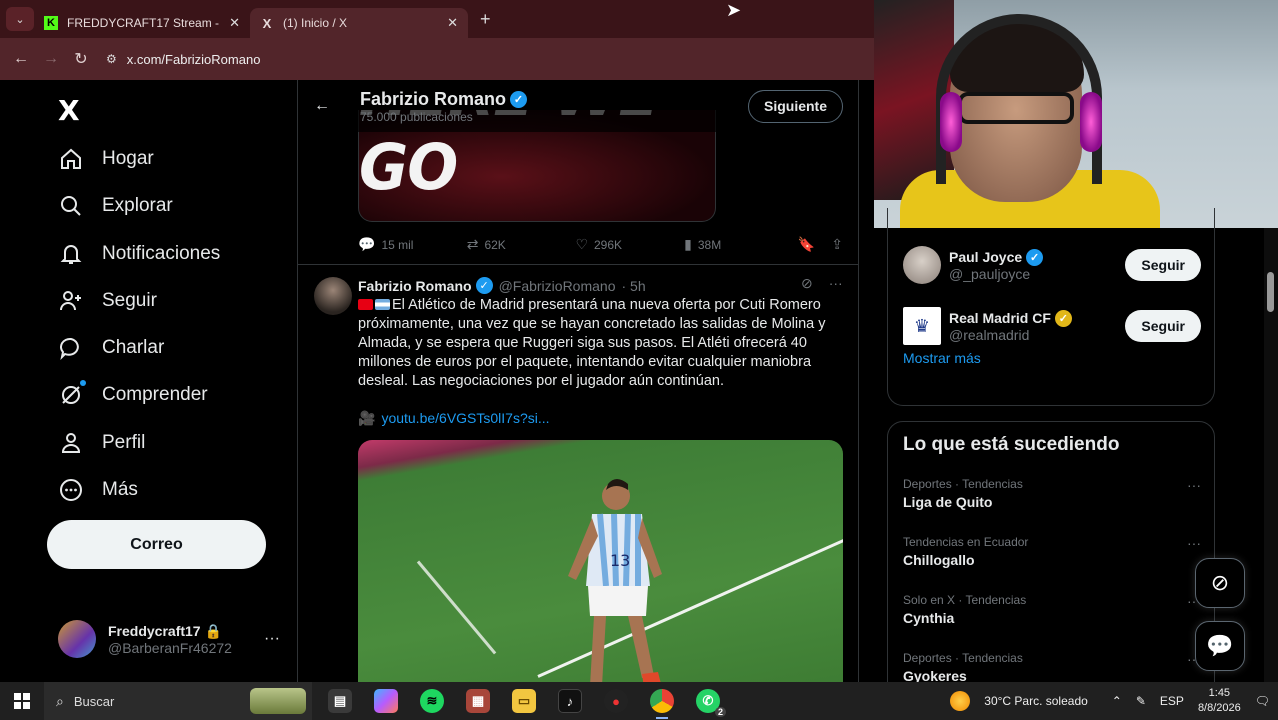  What do you see at coordinates (942, 358) in the screenshot?
I see `show-more-link: Mostrar más` at bounding box center [942, 358].